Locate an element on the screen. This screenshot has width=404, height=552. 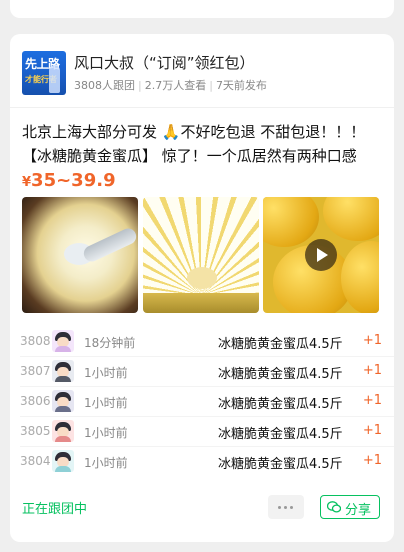
order-row: 3804 1小时前 冰糖脆黄金蜜瓜4.5斤 +1 is located at coordinates (202, 462).